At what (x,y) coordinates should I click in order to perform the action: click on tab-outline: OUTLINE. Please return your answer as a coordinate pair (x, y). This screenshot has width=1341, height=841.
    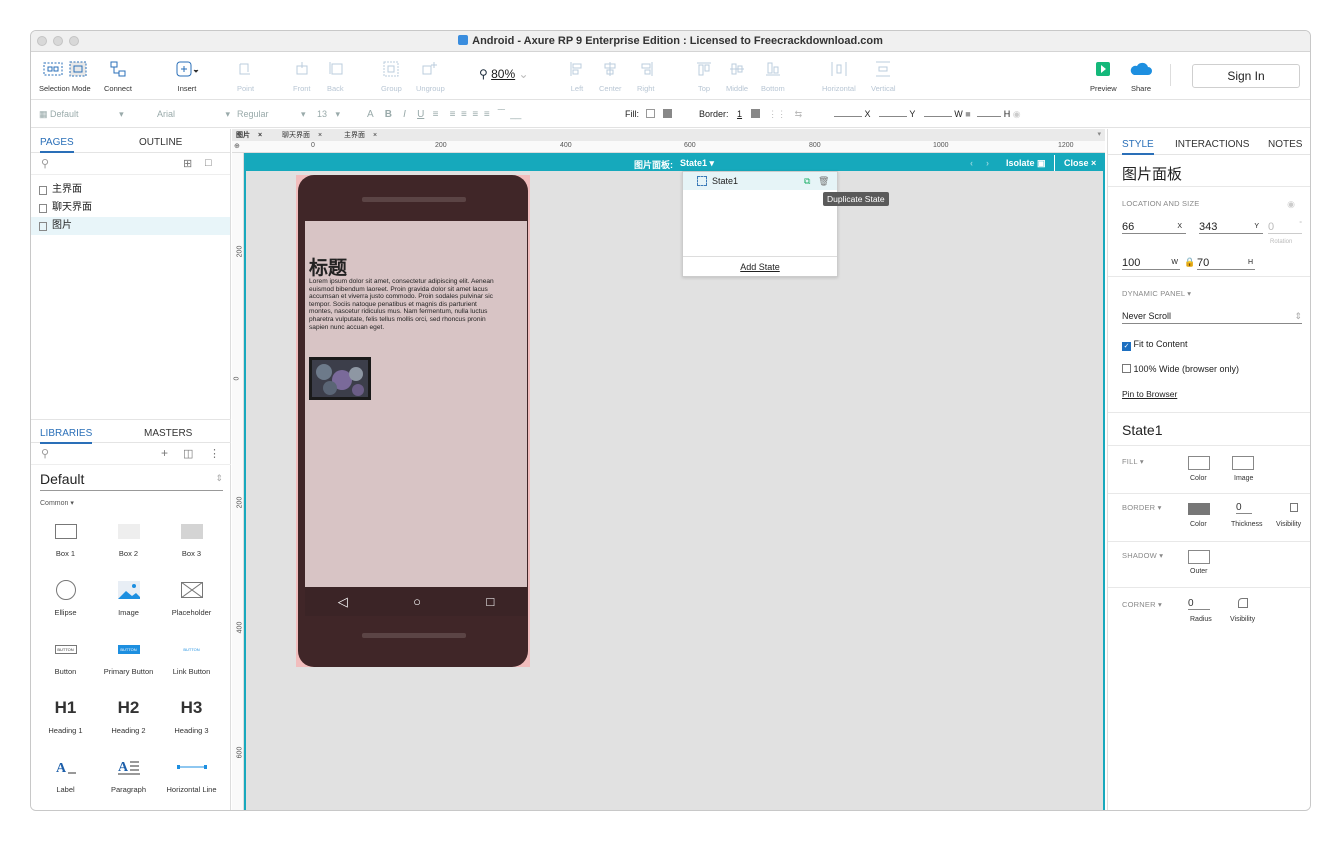
    Looking at the image, I should click on (160, 142).